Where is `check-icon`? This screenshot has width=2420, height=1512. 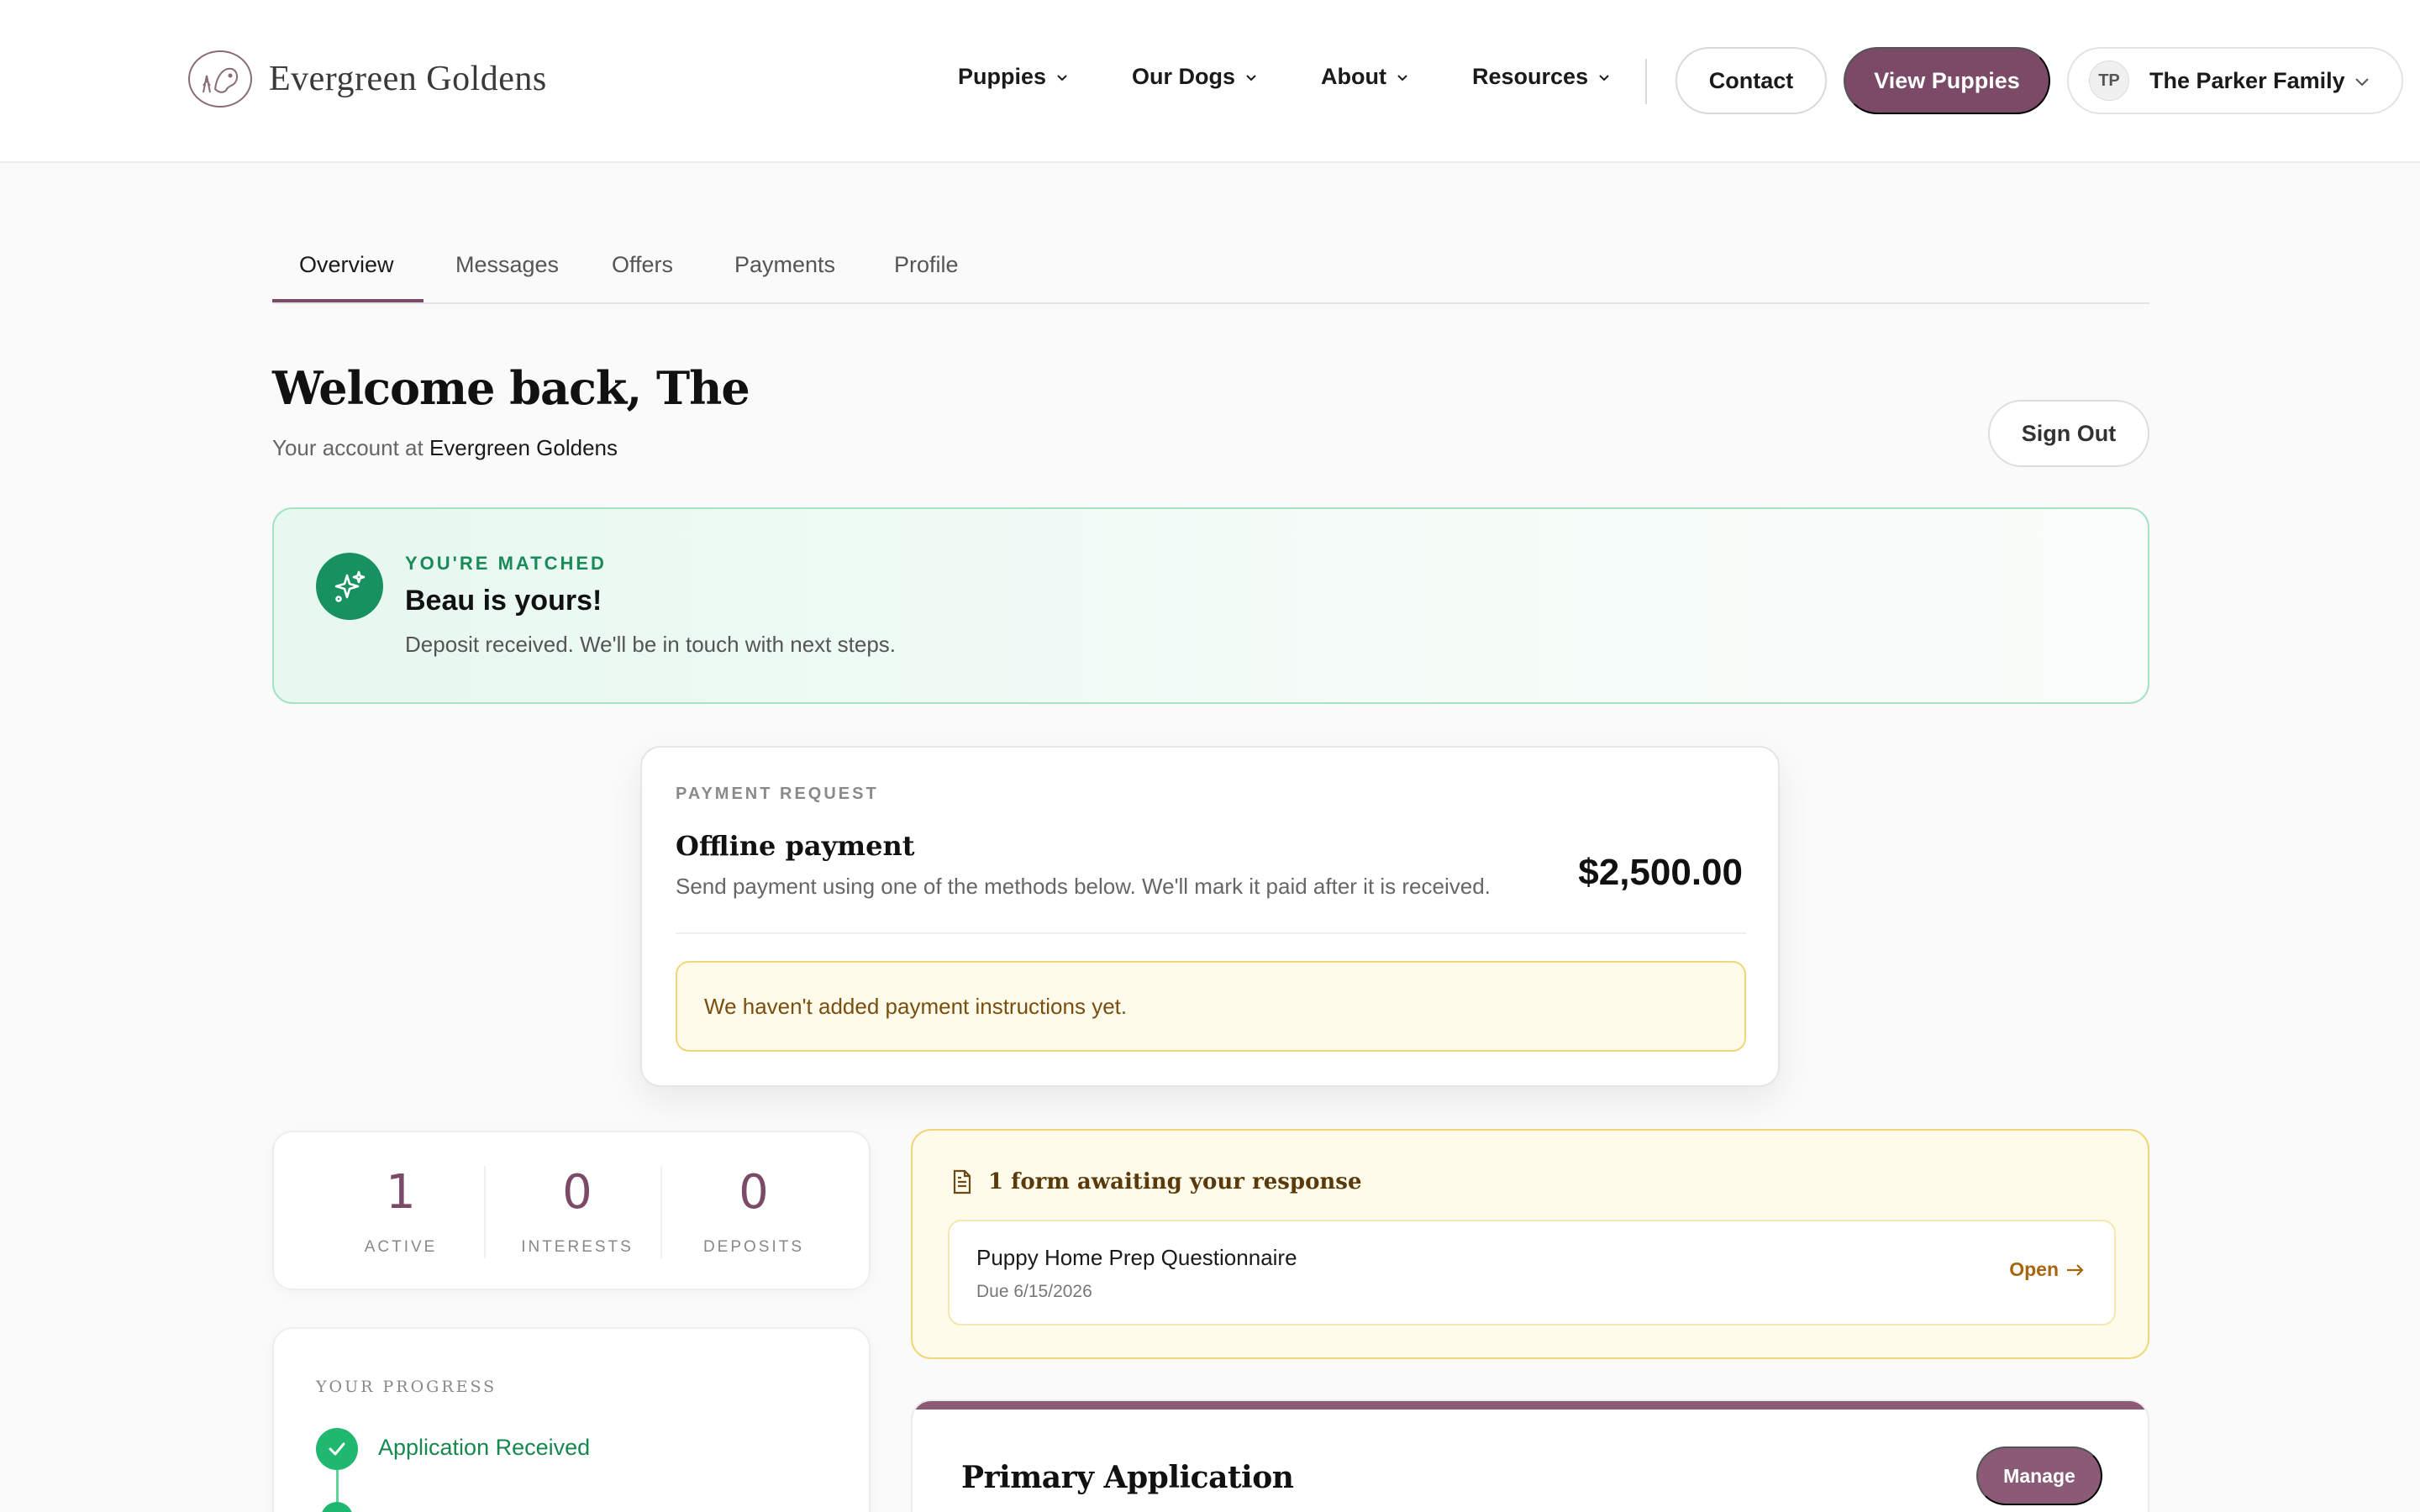
check-icon is located at coordinates (337, 1449).